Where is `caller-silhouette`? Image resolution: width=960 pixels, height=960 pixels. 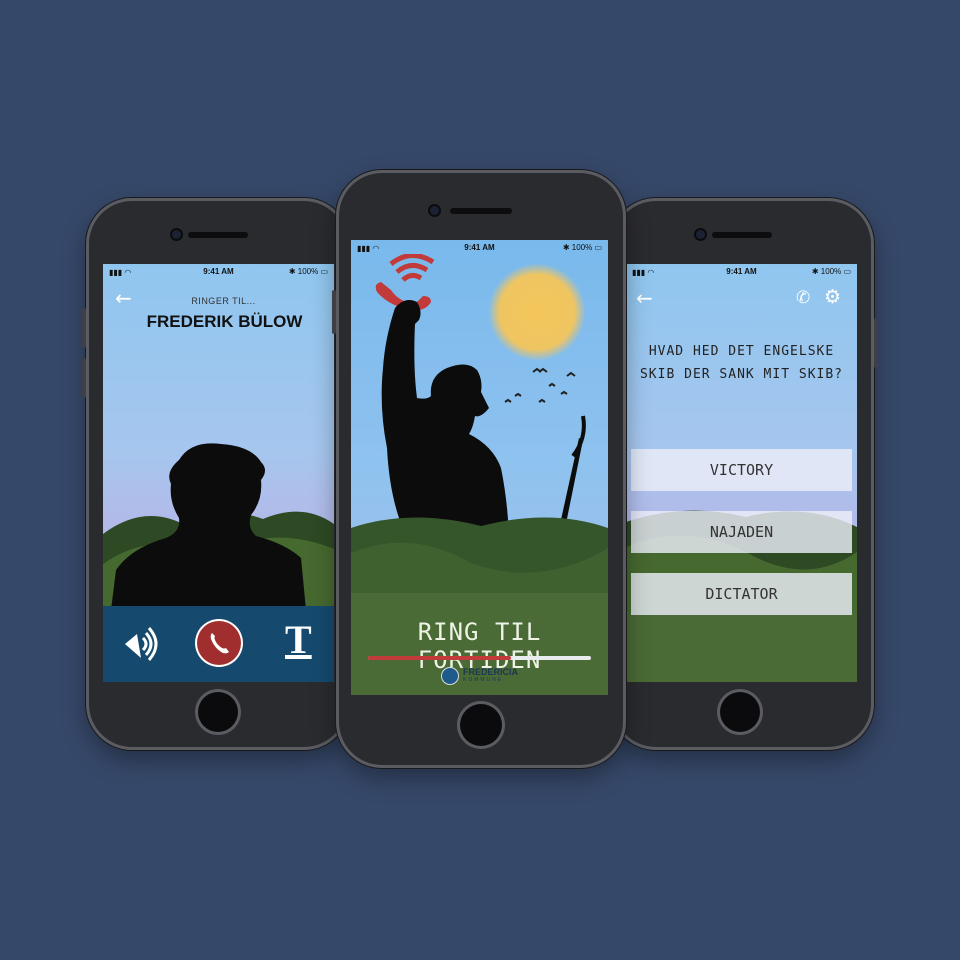
caller-silhouette is located at coordinates (208, 526).